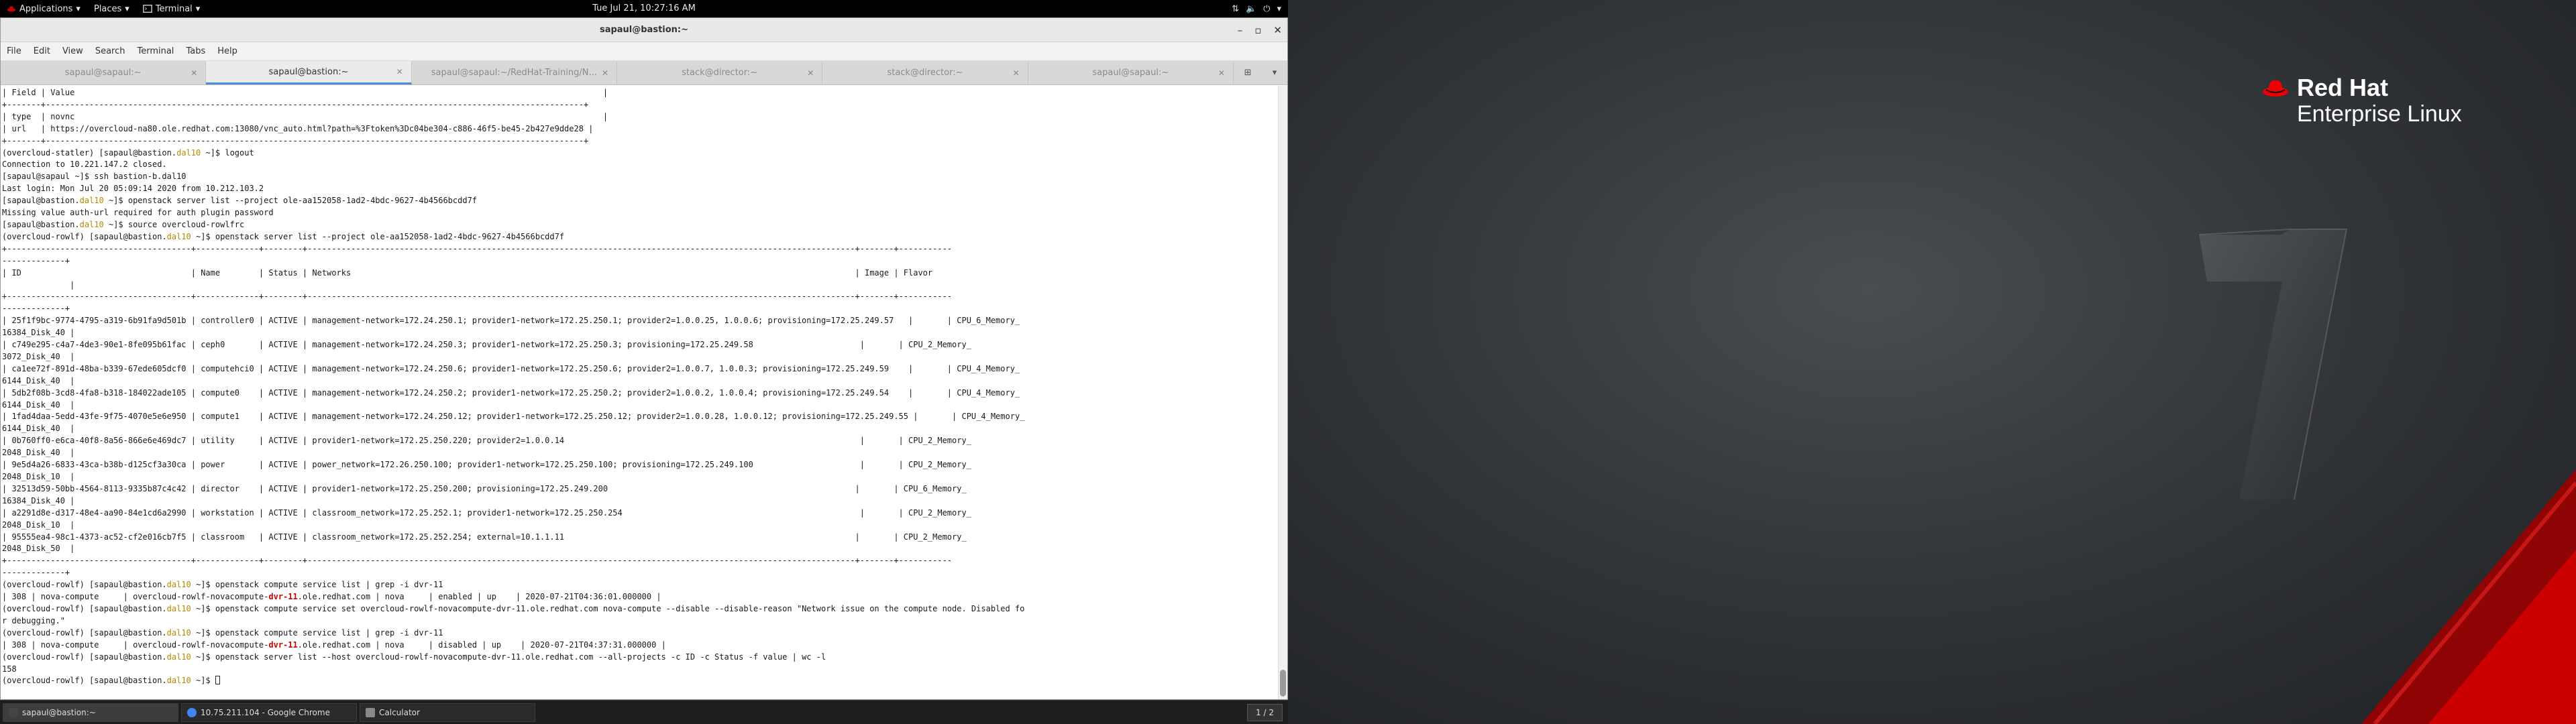  Describe the element at coordinates (38, 549) in the screenshot. I see `terminal-text: 2048_Disk_50 |` at that location.